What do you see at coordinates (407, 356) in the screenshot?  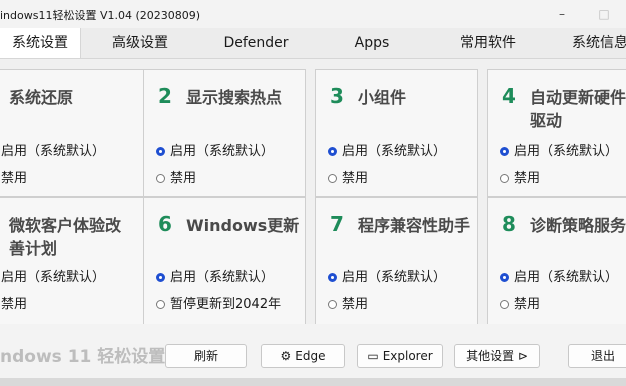 I see `explorer-label: Explorer` at bounding box center [407, 356].